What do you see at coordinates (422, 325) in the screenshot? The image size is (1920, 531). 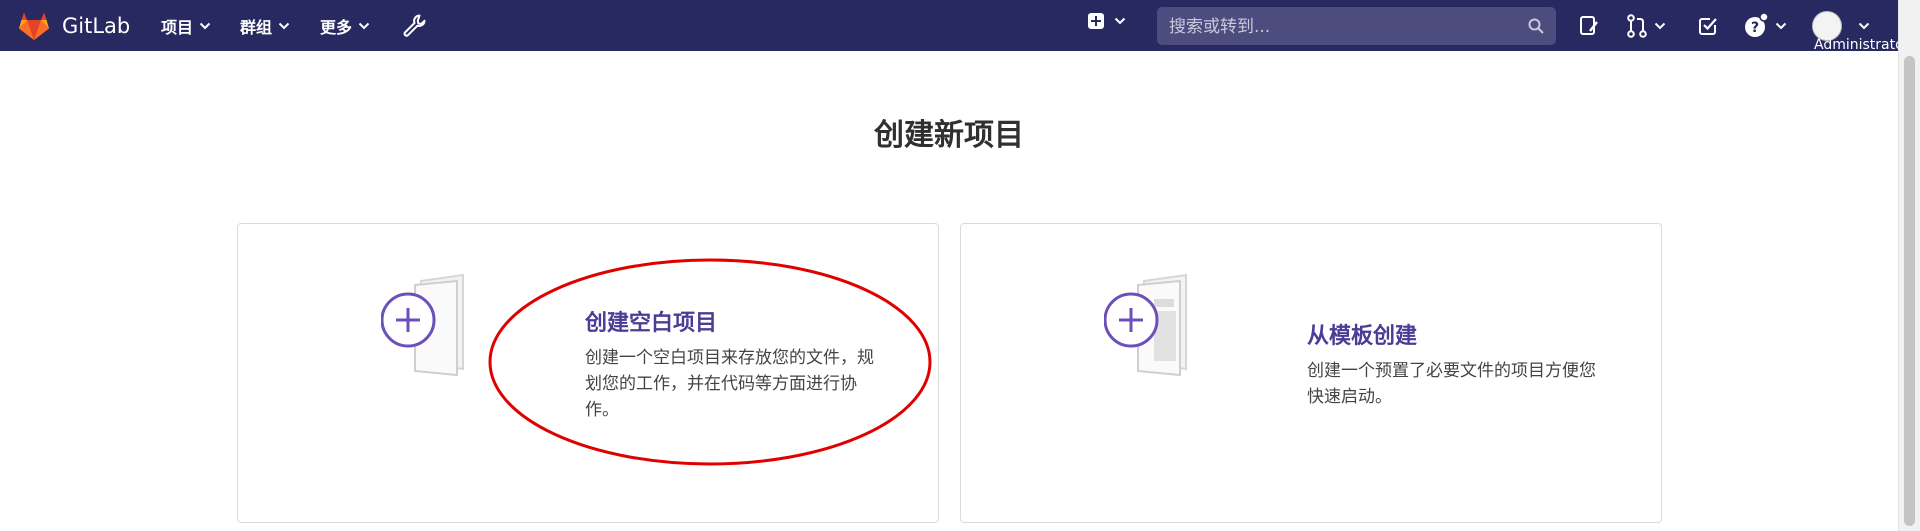 I see `blank-project-illustration` at bounding box center [422, 325].